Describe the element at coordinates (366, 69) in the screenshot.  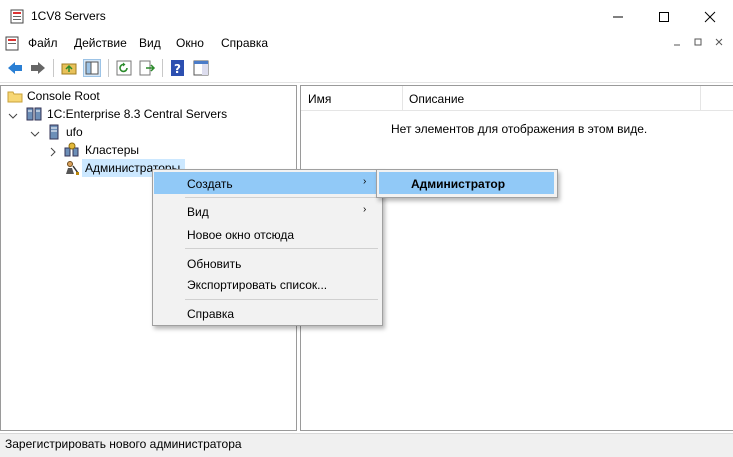
I see `toolbar` at that location.